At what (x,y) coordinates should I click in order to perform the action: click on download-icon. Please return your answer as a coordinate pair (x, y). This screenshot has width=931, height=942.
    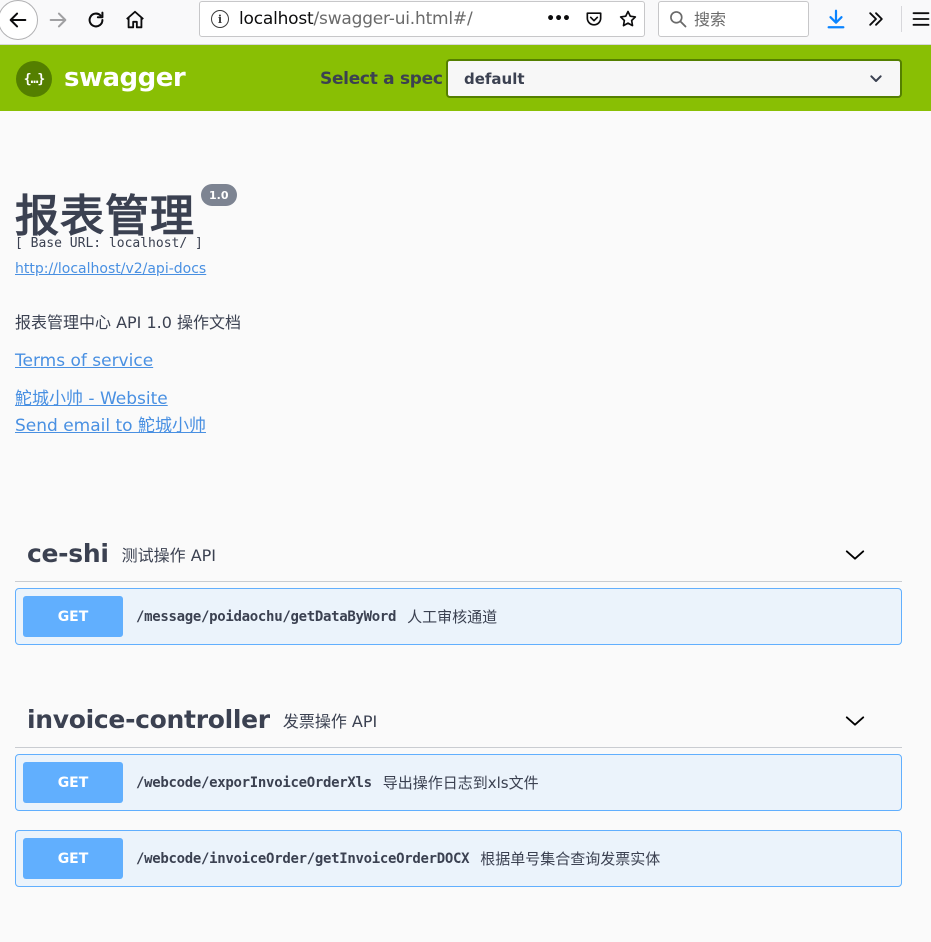
    Looking at the image, I should click on (836, 19).